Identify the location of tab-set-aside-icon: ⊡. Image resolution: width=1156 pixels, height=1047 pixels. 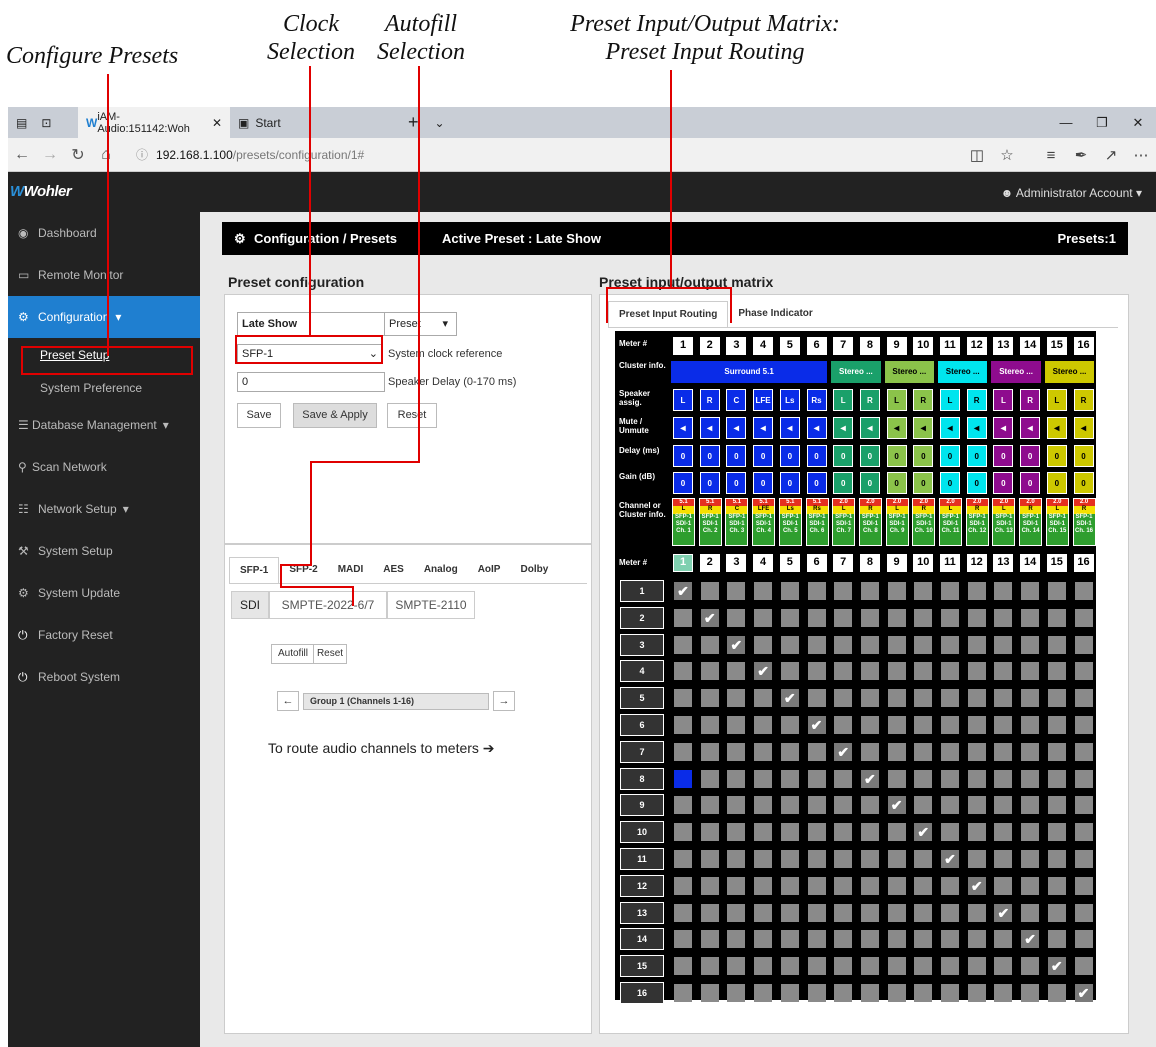
(46, 123).